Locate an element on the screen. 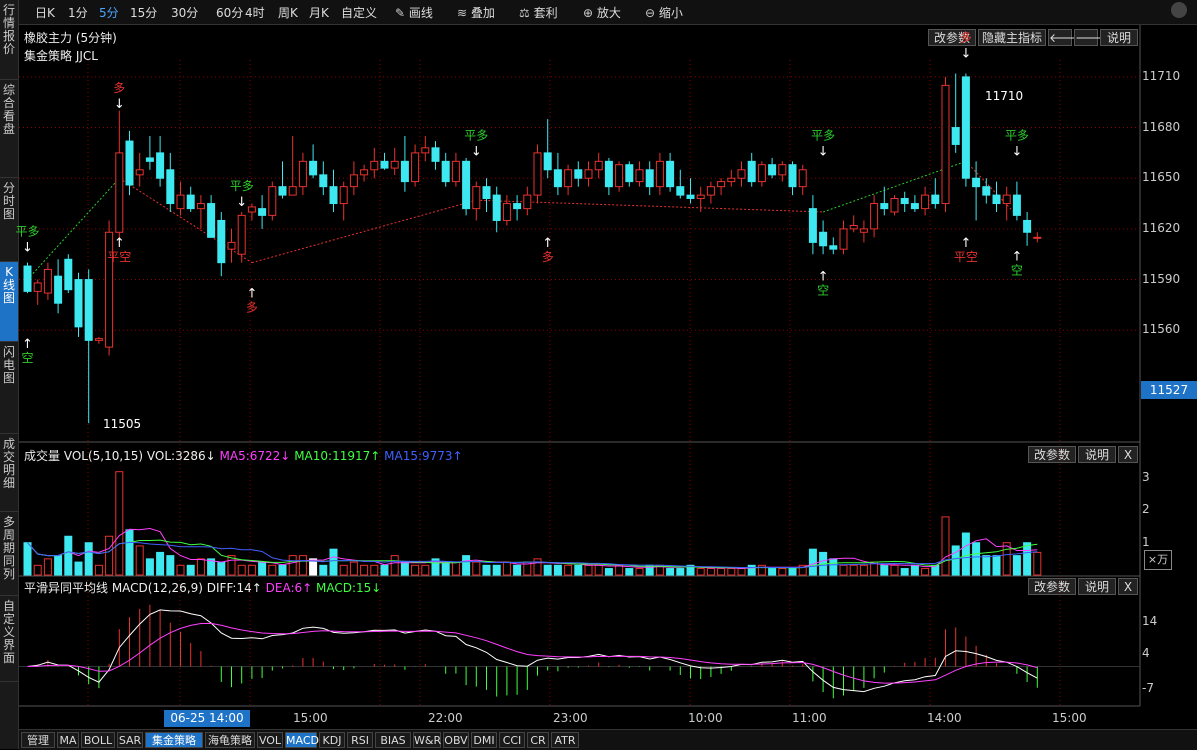 Image resolution: width=1197 pixels, height=750 pixels. price-tick: 11590 is located at coordinates (1161, 278).